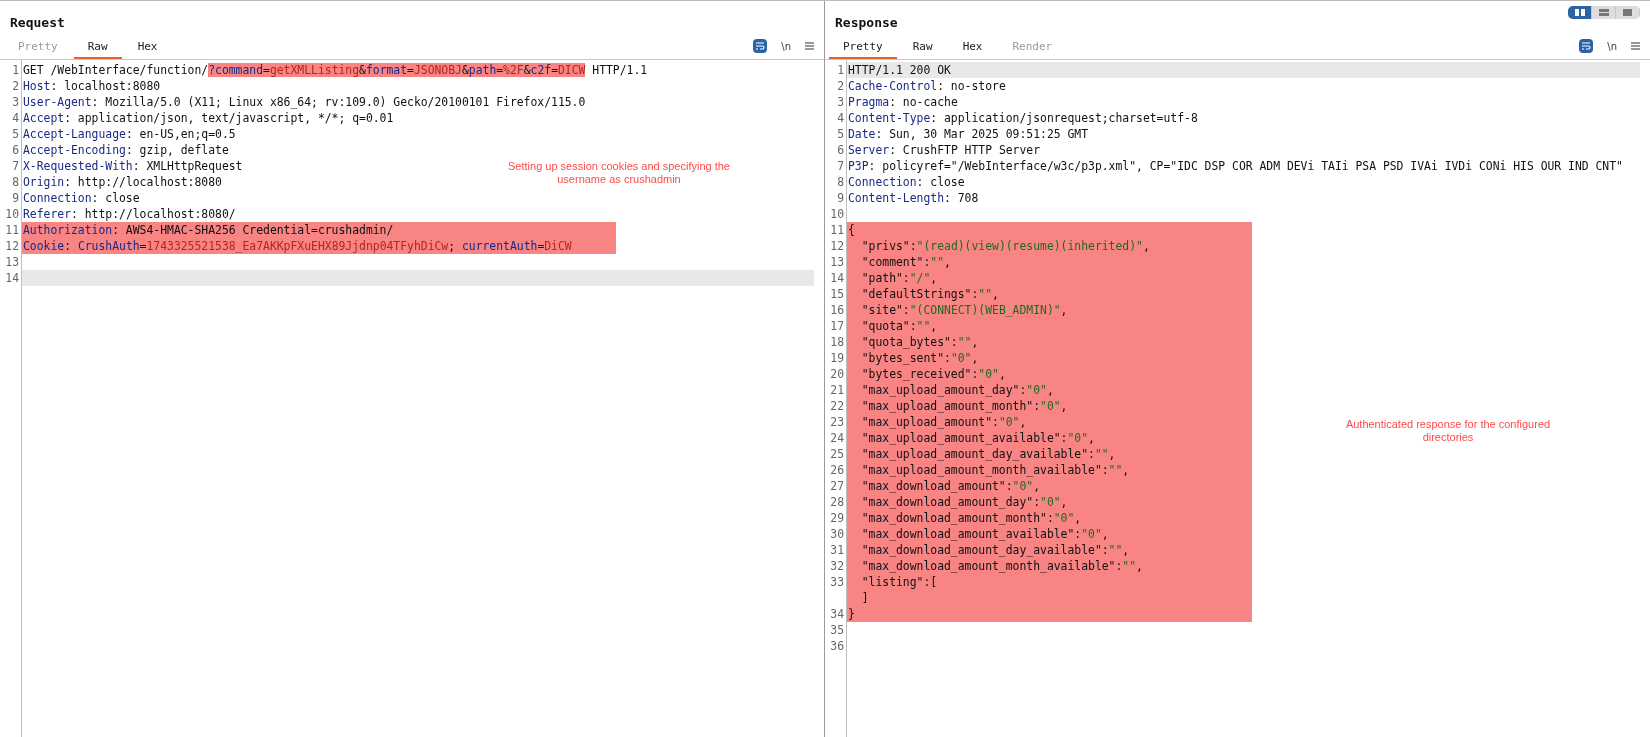 The height and width of the screenshot is (737, 1650). What do you see at coordinates (619, 173) in the screenshot?
I see `annotation-note: Setting up session cookies and specifying the username as crushadmin` at bounding box center [619, 173].